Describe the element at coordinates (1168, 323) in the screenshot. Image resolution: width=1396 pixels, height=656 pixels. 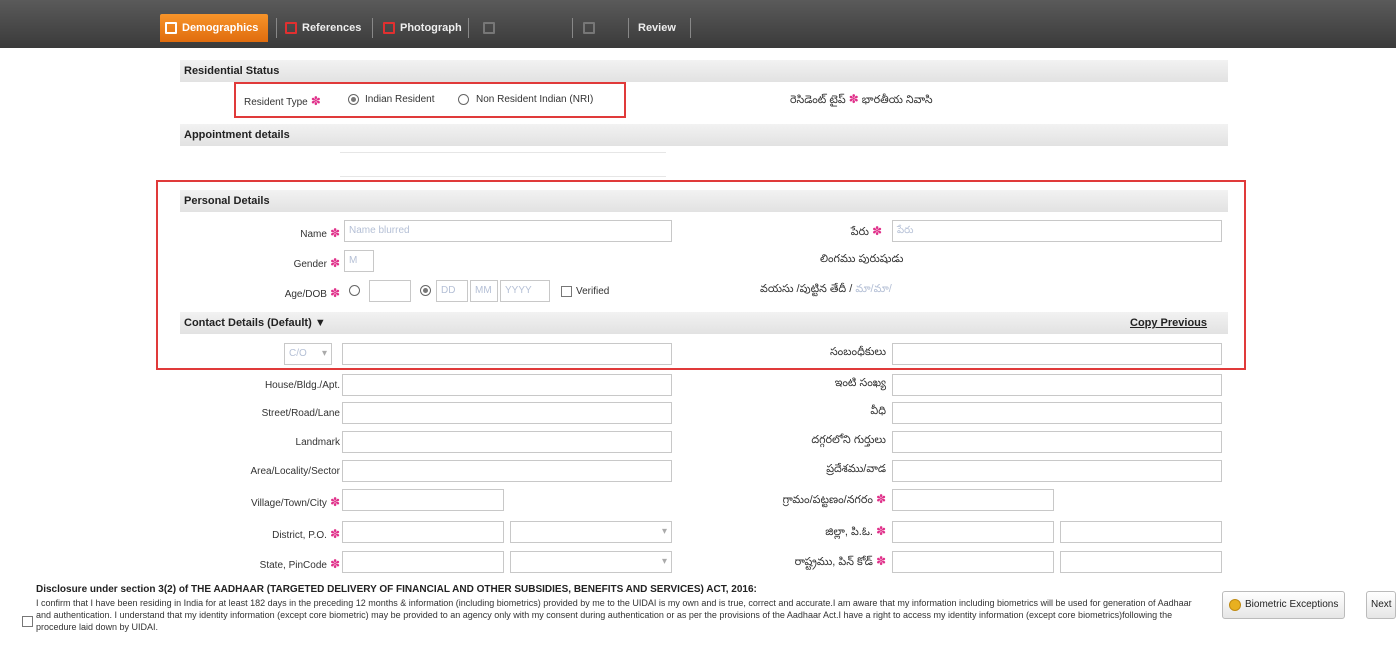
I see `copy-previous-link: Copy Previous` at that location.